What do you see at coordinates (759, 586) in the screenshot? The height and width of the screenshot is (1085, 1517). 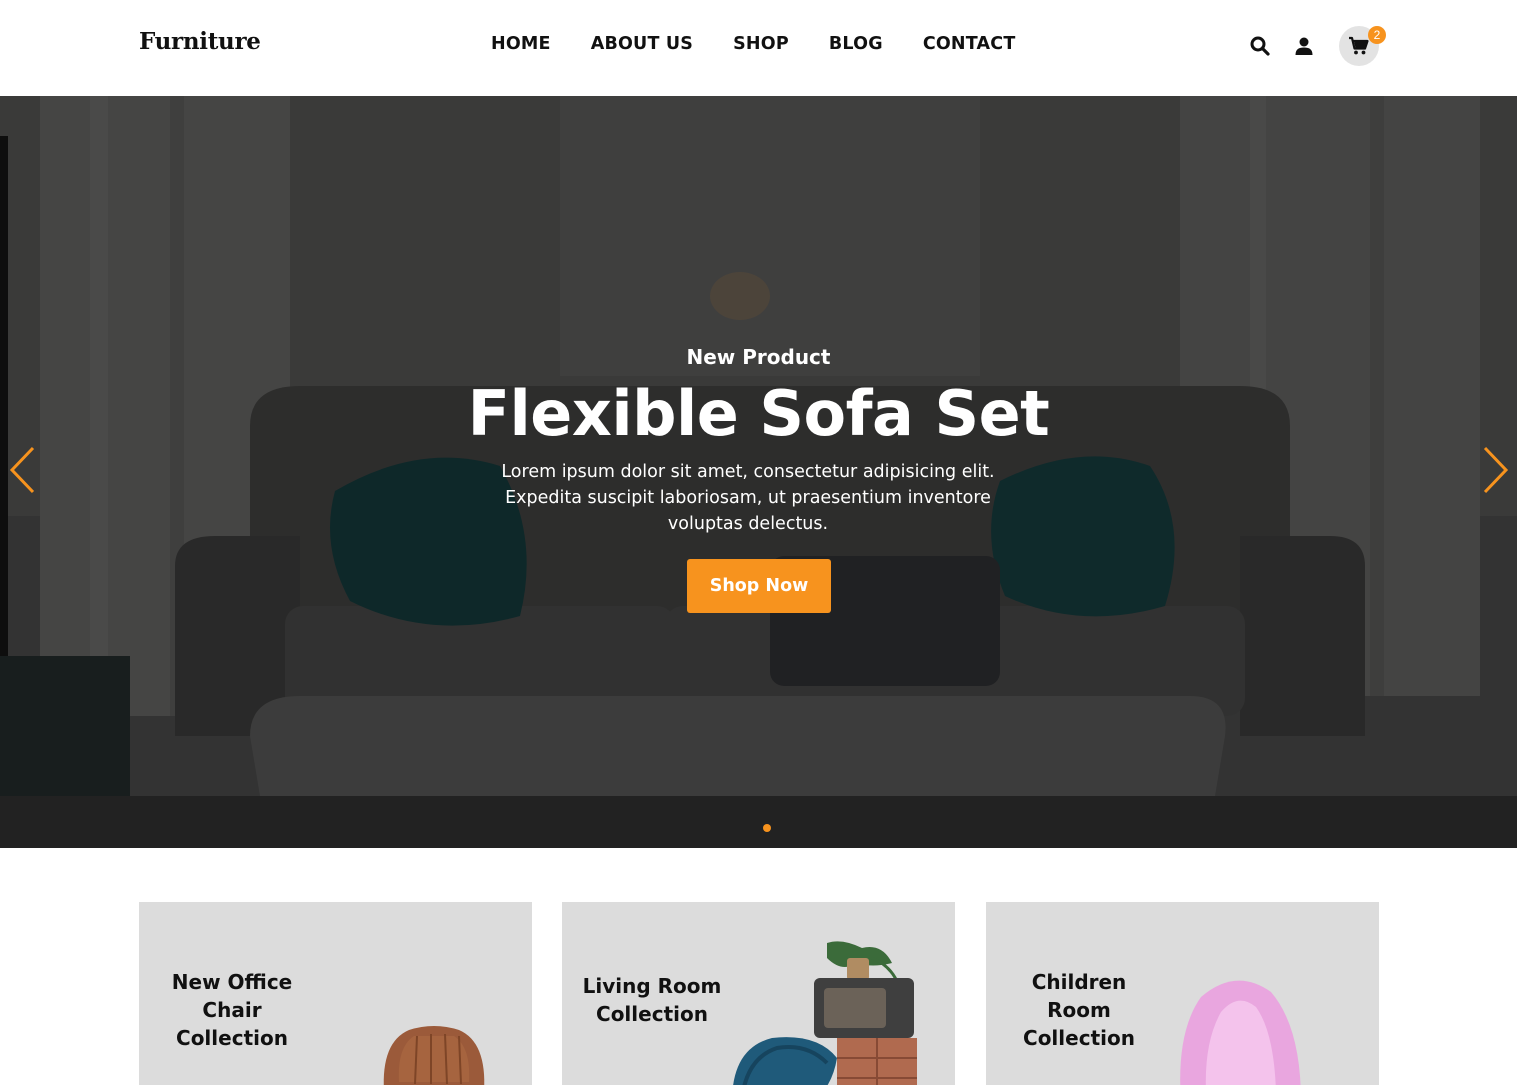 I see `shop-now-button: Shop Now` at bounding box center [759, 586].